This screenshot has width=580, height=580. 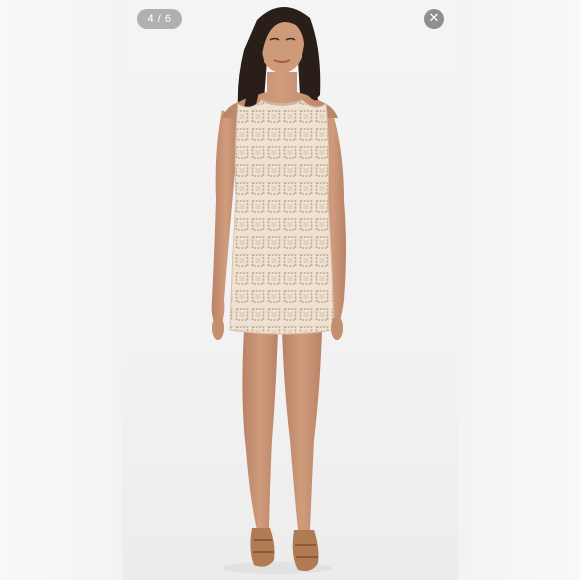 What do you see at coordinates (159, 19) in the screenshot?
I see `image-counter-badge: 4 / 6` at bounding box center [159, 19].